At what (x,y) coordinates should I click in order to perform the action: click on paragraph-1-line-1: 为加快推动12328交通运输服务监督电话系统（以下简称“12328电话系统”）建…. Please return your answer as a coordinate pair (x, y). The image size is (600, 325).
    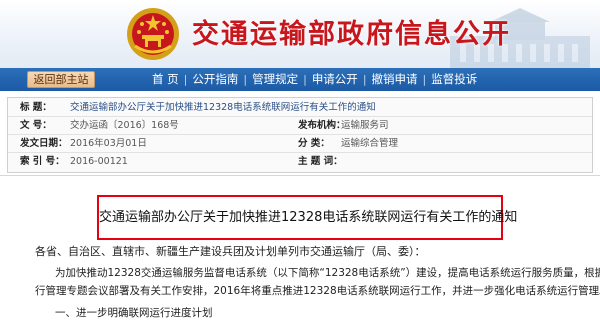
    Looking at the image, I should click on (327, 273).